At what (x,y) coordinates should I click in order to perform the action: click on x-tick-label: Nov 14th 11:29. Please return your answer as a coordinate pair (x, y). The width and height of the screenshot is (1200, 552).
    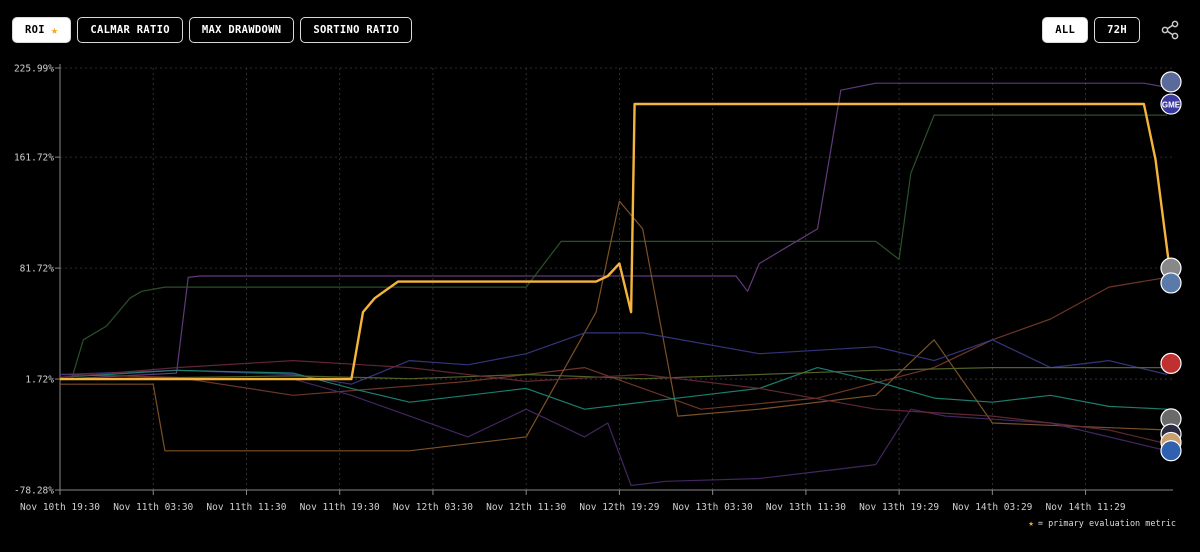
    Looking at the image, I should click on (1086, 507).